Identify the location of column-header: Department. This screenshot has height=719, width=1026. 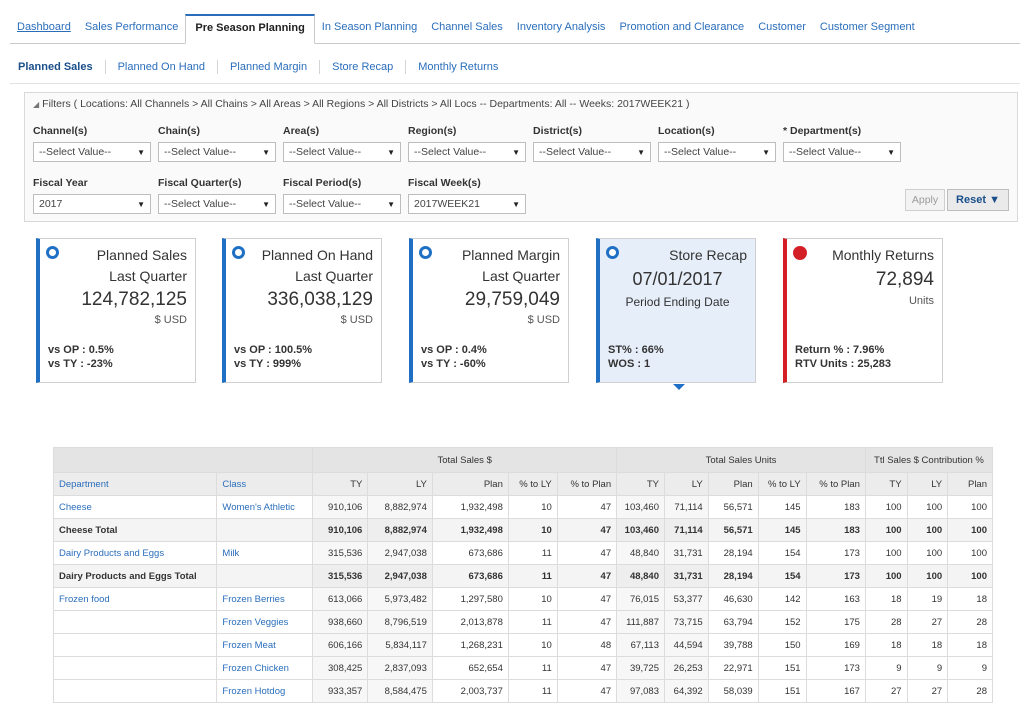
(135, 484).